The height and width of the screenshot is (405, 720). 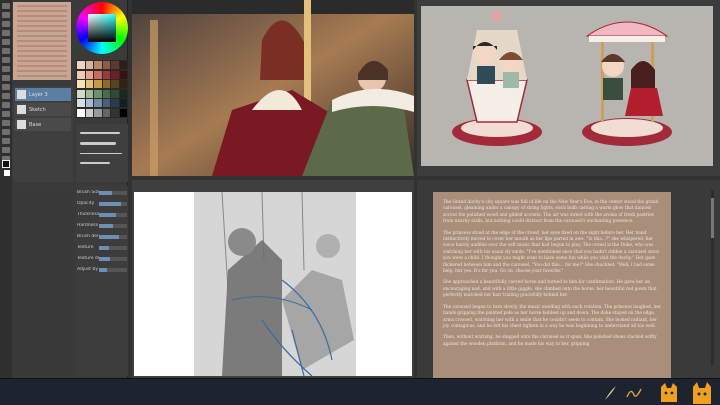 What do you see at coordinates (6, 96) in the screenshot?
I see `shape-tool-icon` at bounding box center [6, 96].